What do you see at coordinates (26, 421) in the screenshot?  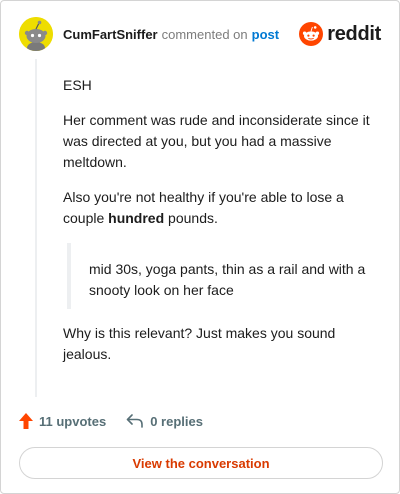 I see `upvote-arrow-icon` at bounding box center [26, 421].